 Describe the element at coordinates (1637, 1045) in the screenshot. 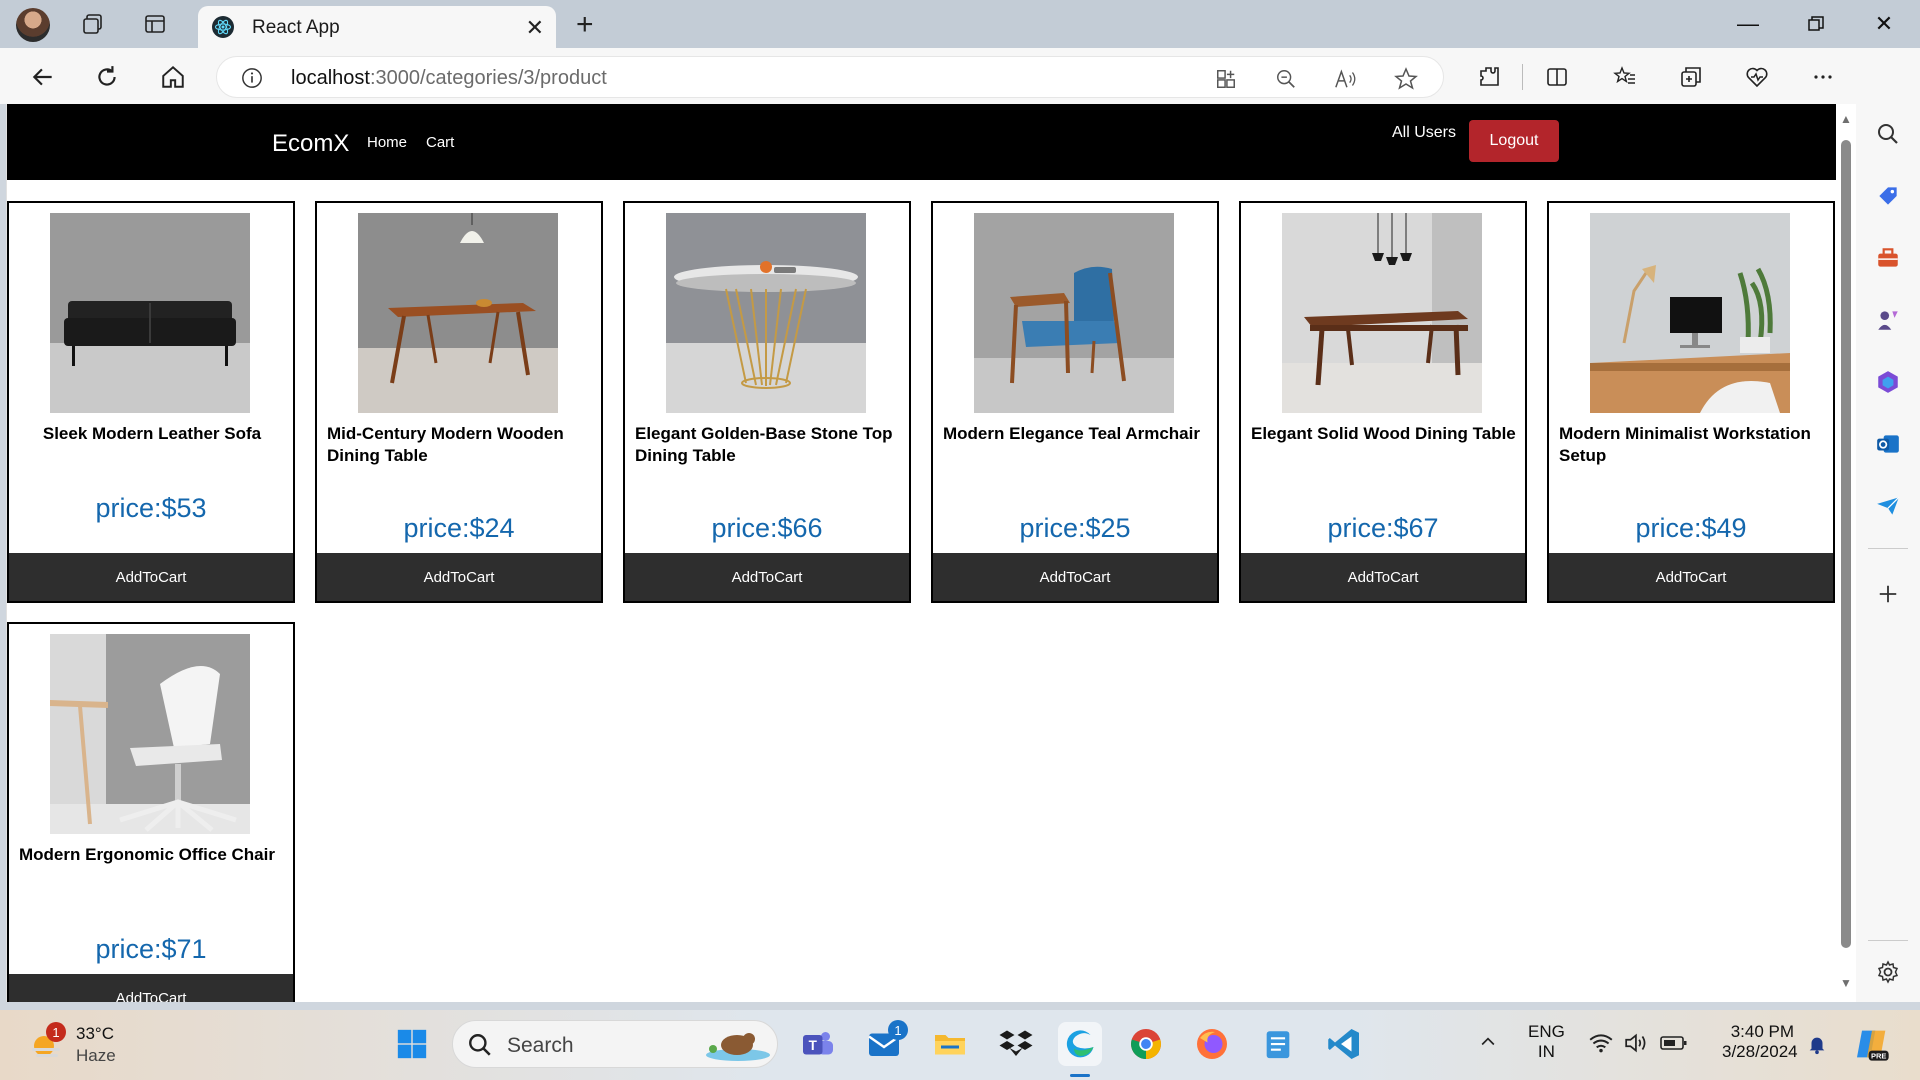

I see `volume-icon` at that location.